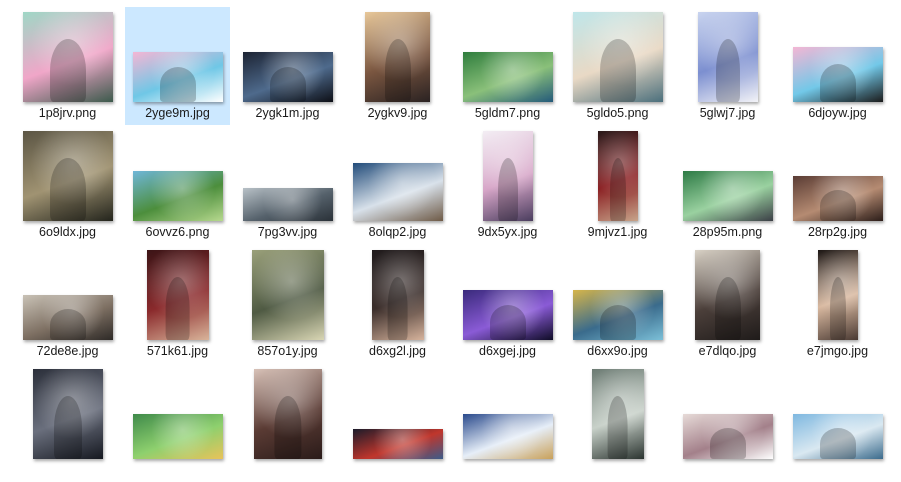 The width and height of the screenshot is (901, 482). What do you see at coordinates (287, 351) in the screenshot?
I see `file-name: 857o1y.jpg` at bounding box center [287, 351].